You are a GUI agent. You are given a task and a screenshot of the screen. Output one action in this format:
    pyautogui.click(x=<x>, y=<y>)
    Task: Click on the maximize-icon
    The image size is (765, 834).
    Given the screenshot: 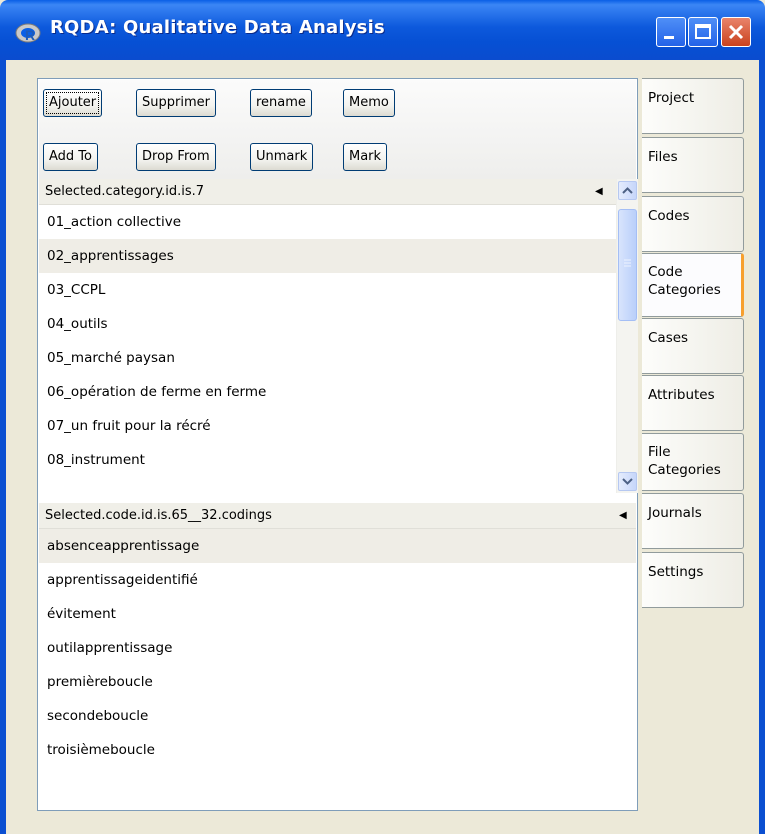 What is the action you would take?
    pyautogui.click(x=703, y=31)
    